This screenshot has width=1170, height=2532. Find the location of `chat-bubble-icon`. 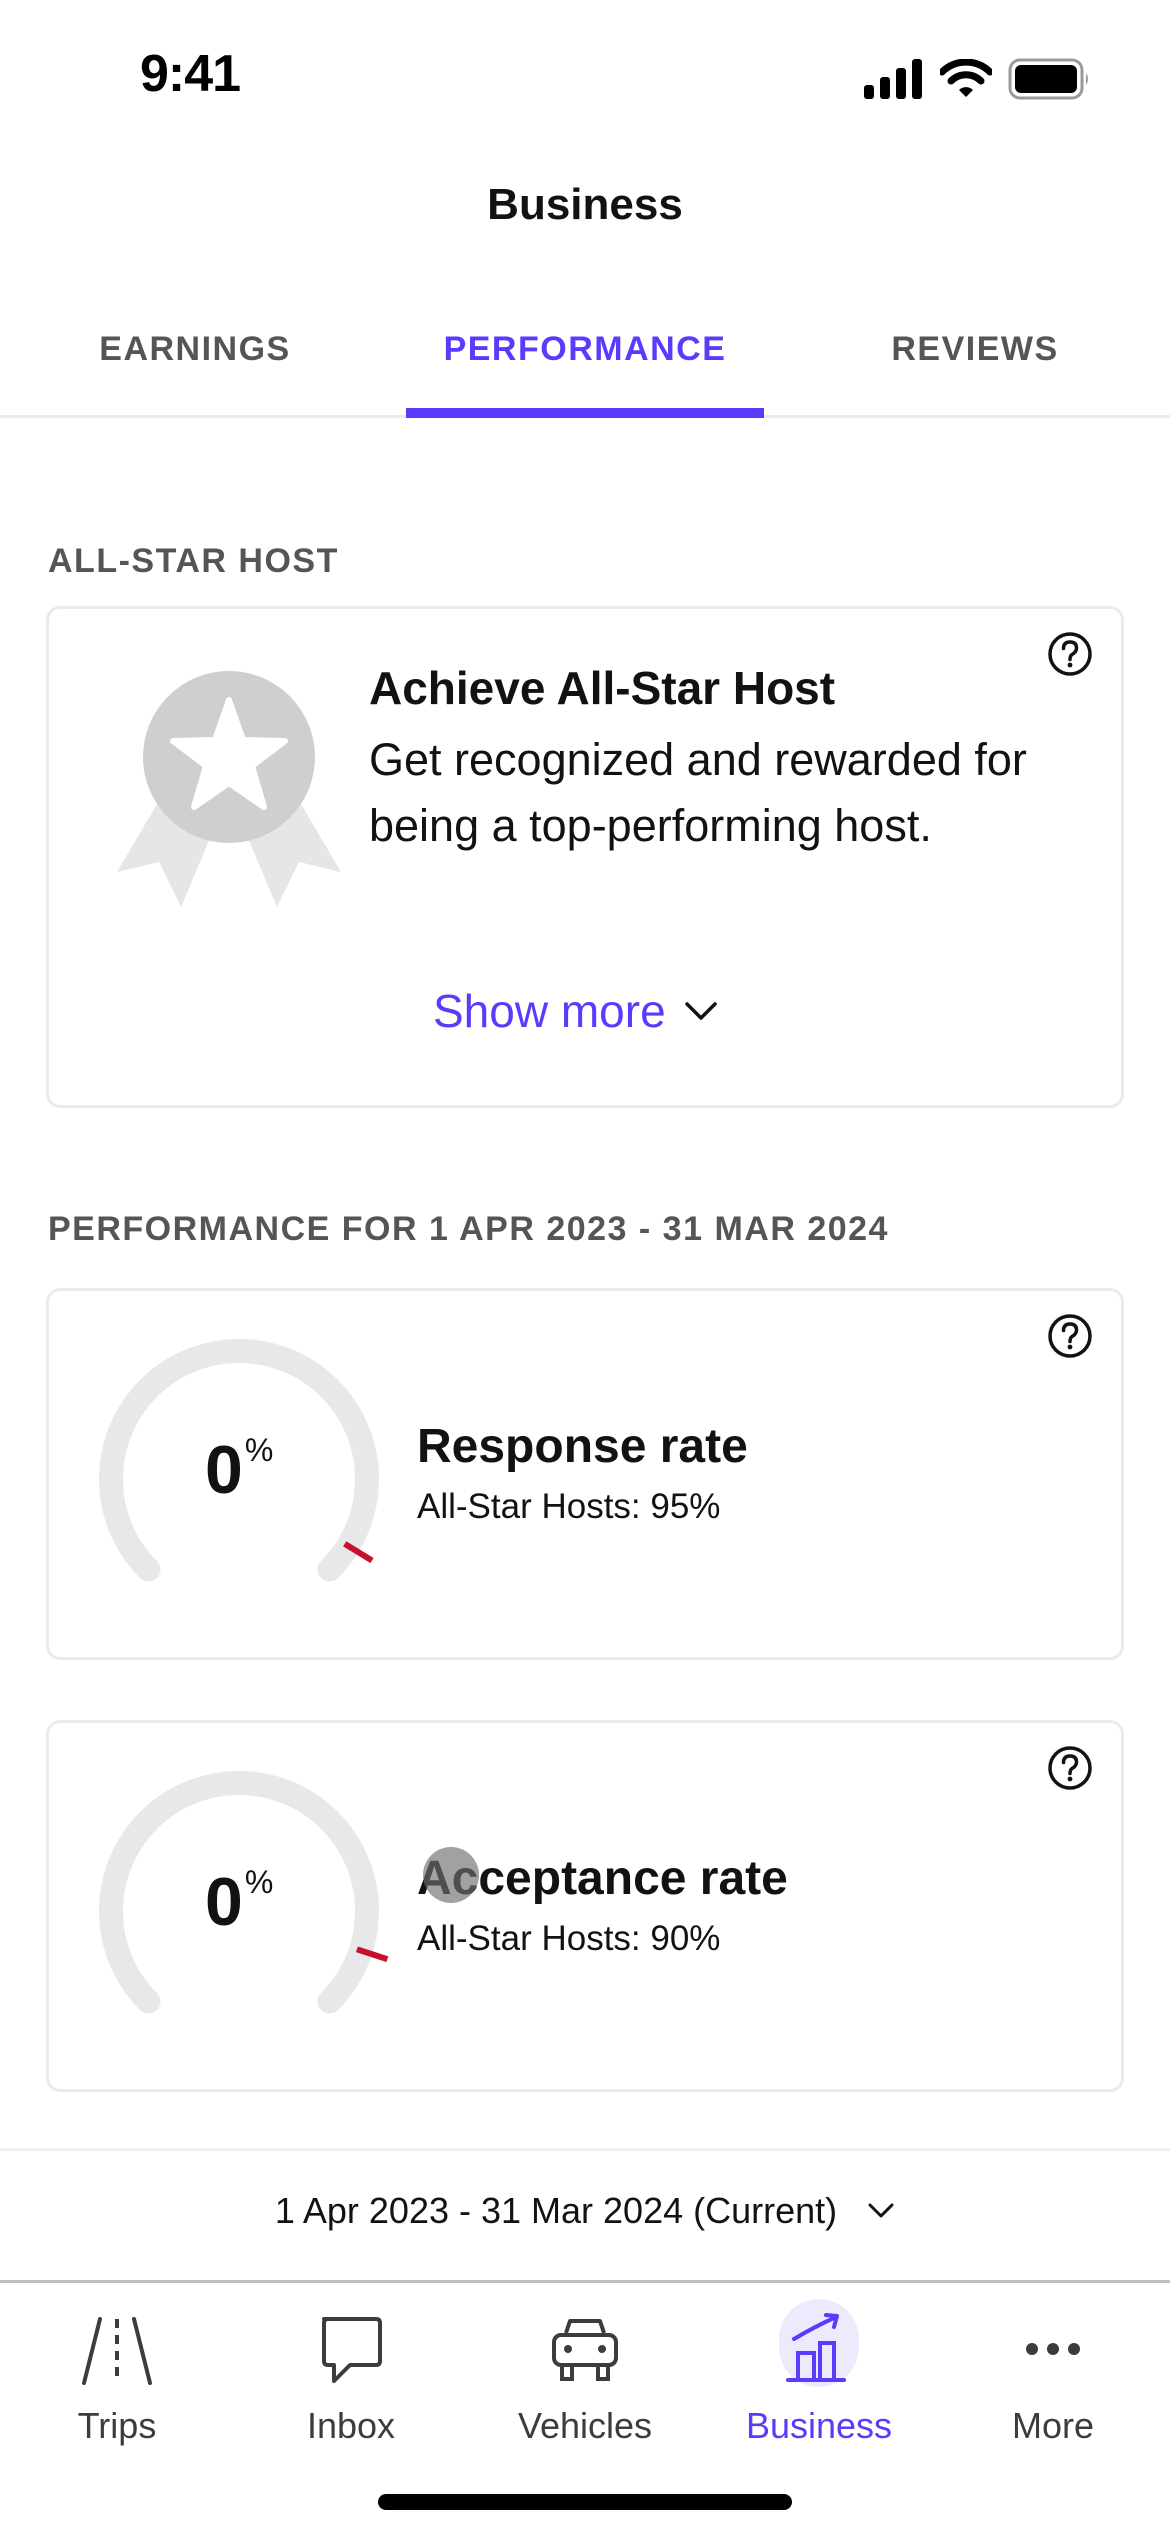

chat-bubble-icon is located at coordinates (352, 2350).